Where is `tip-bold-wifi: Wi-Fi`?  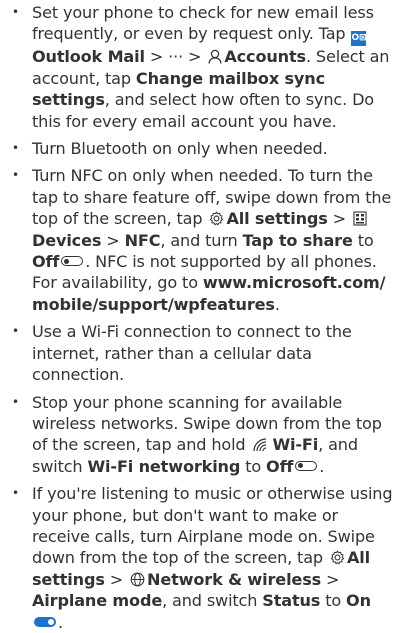
tip-bold-wifi: Wi-Fi is located at coordinates (295, 445).